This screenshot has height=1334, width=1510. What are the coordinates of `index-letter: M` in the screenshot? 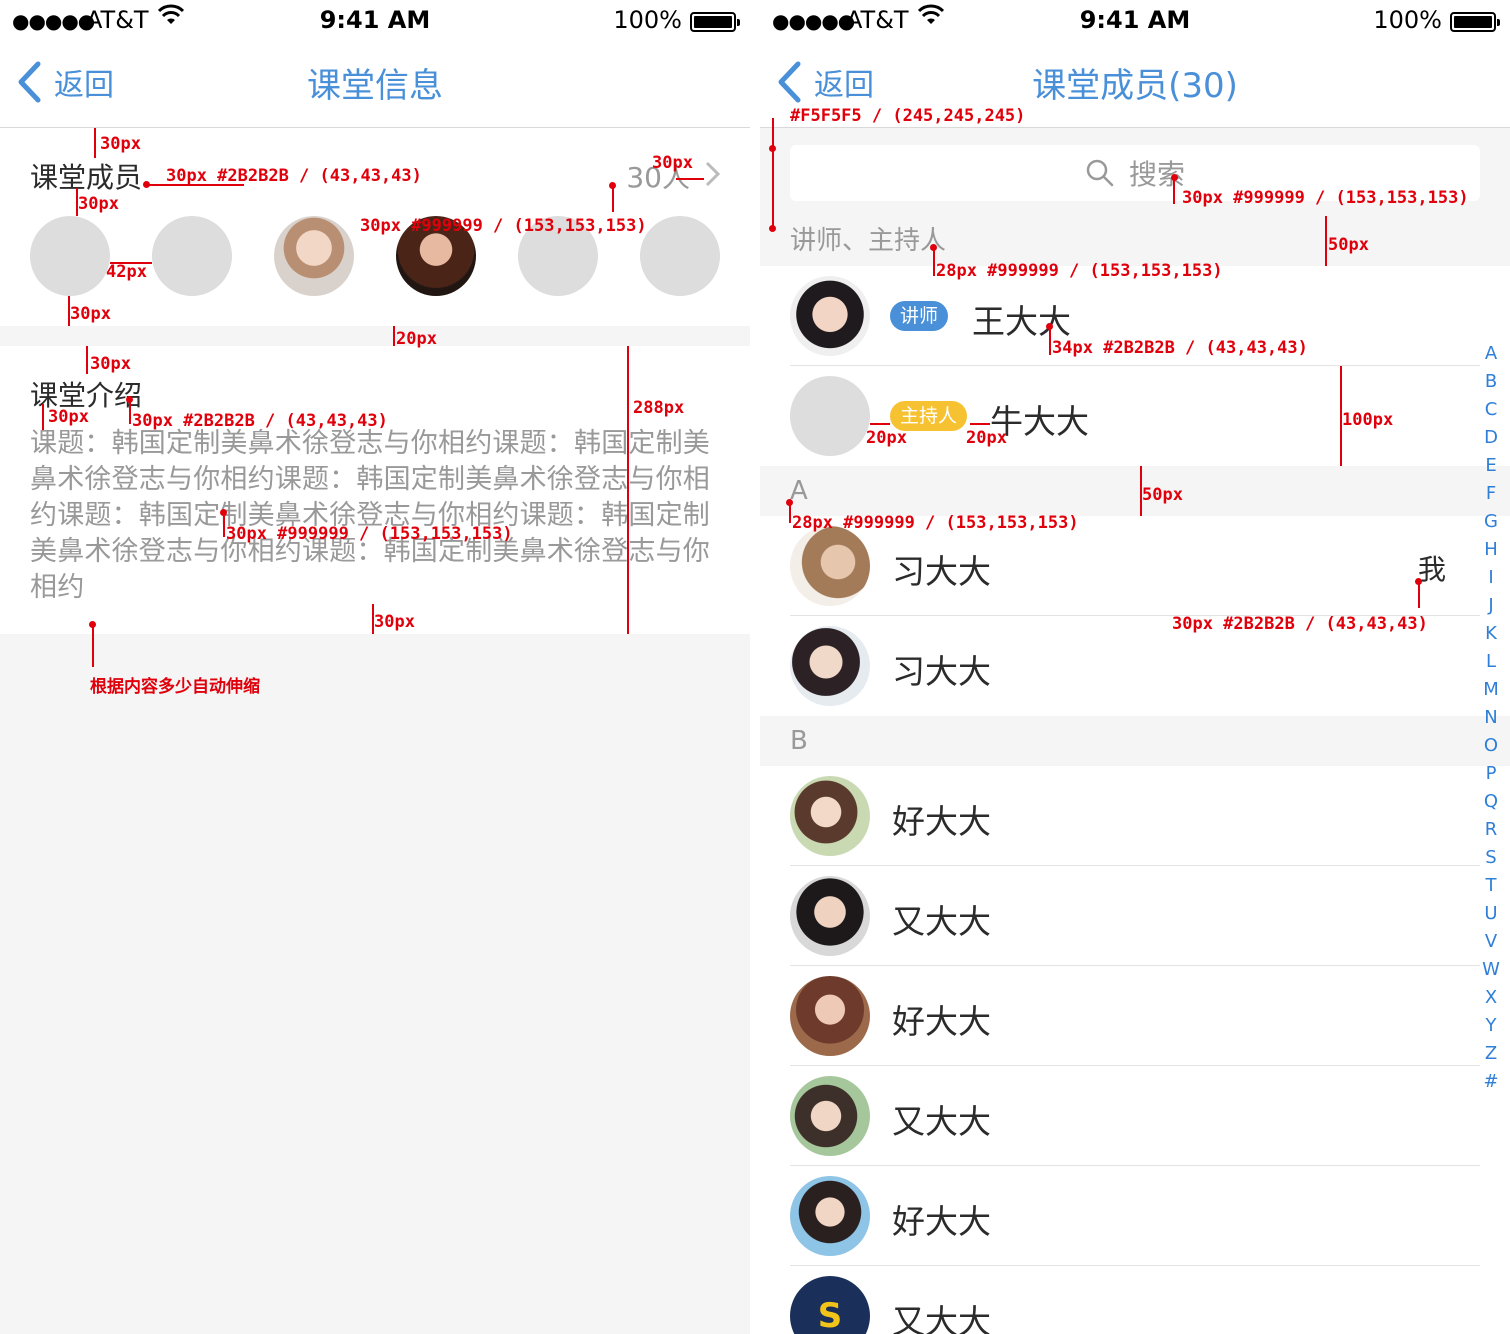 It's located at (1491, 690).